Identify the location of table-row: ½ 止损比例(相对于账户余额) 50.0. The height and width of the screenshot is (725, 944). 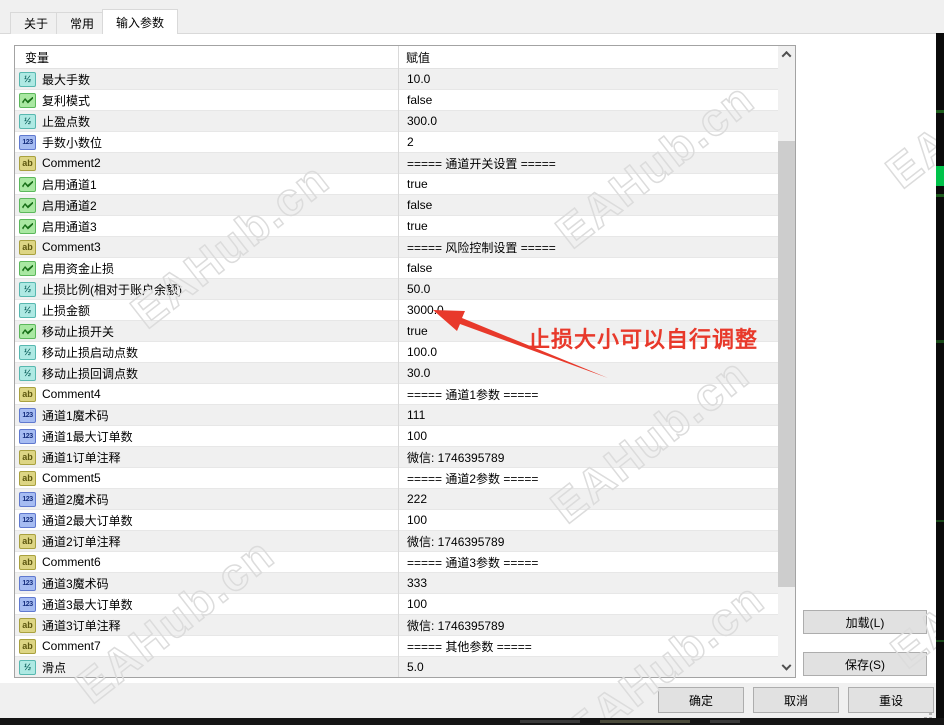
(396, 289).